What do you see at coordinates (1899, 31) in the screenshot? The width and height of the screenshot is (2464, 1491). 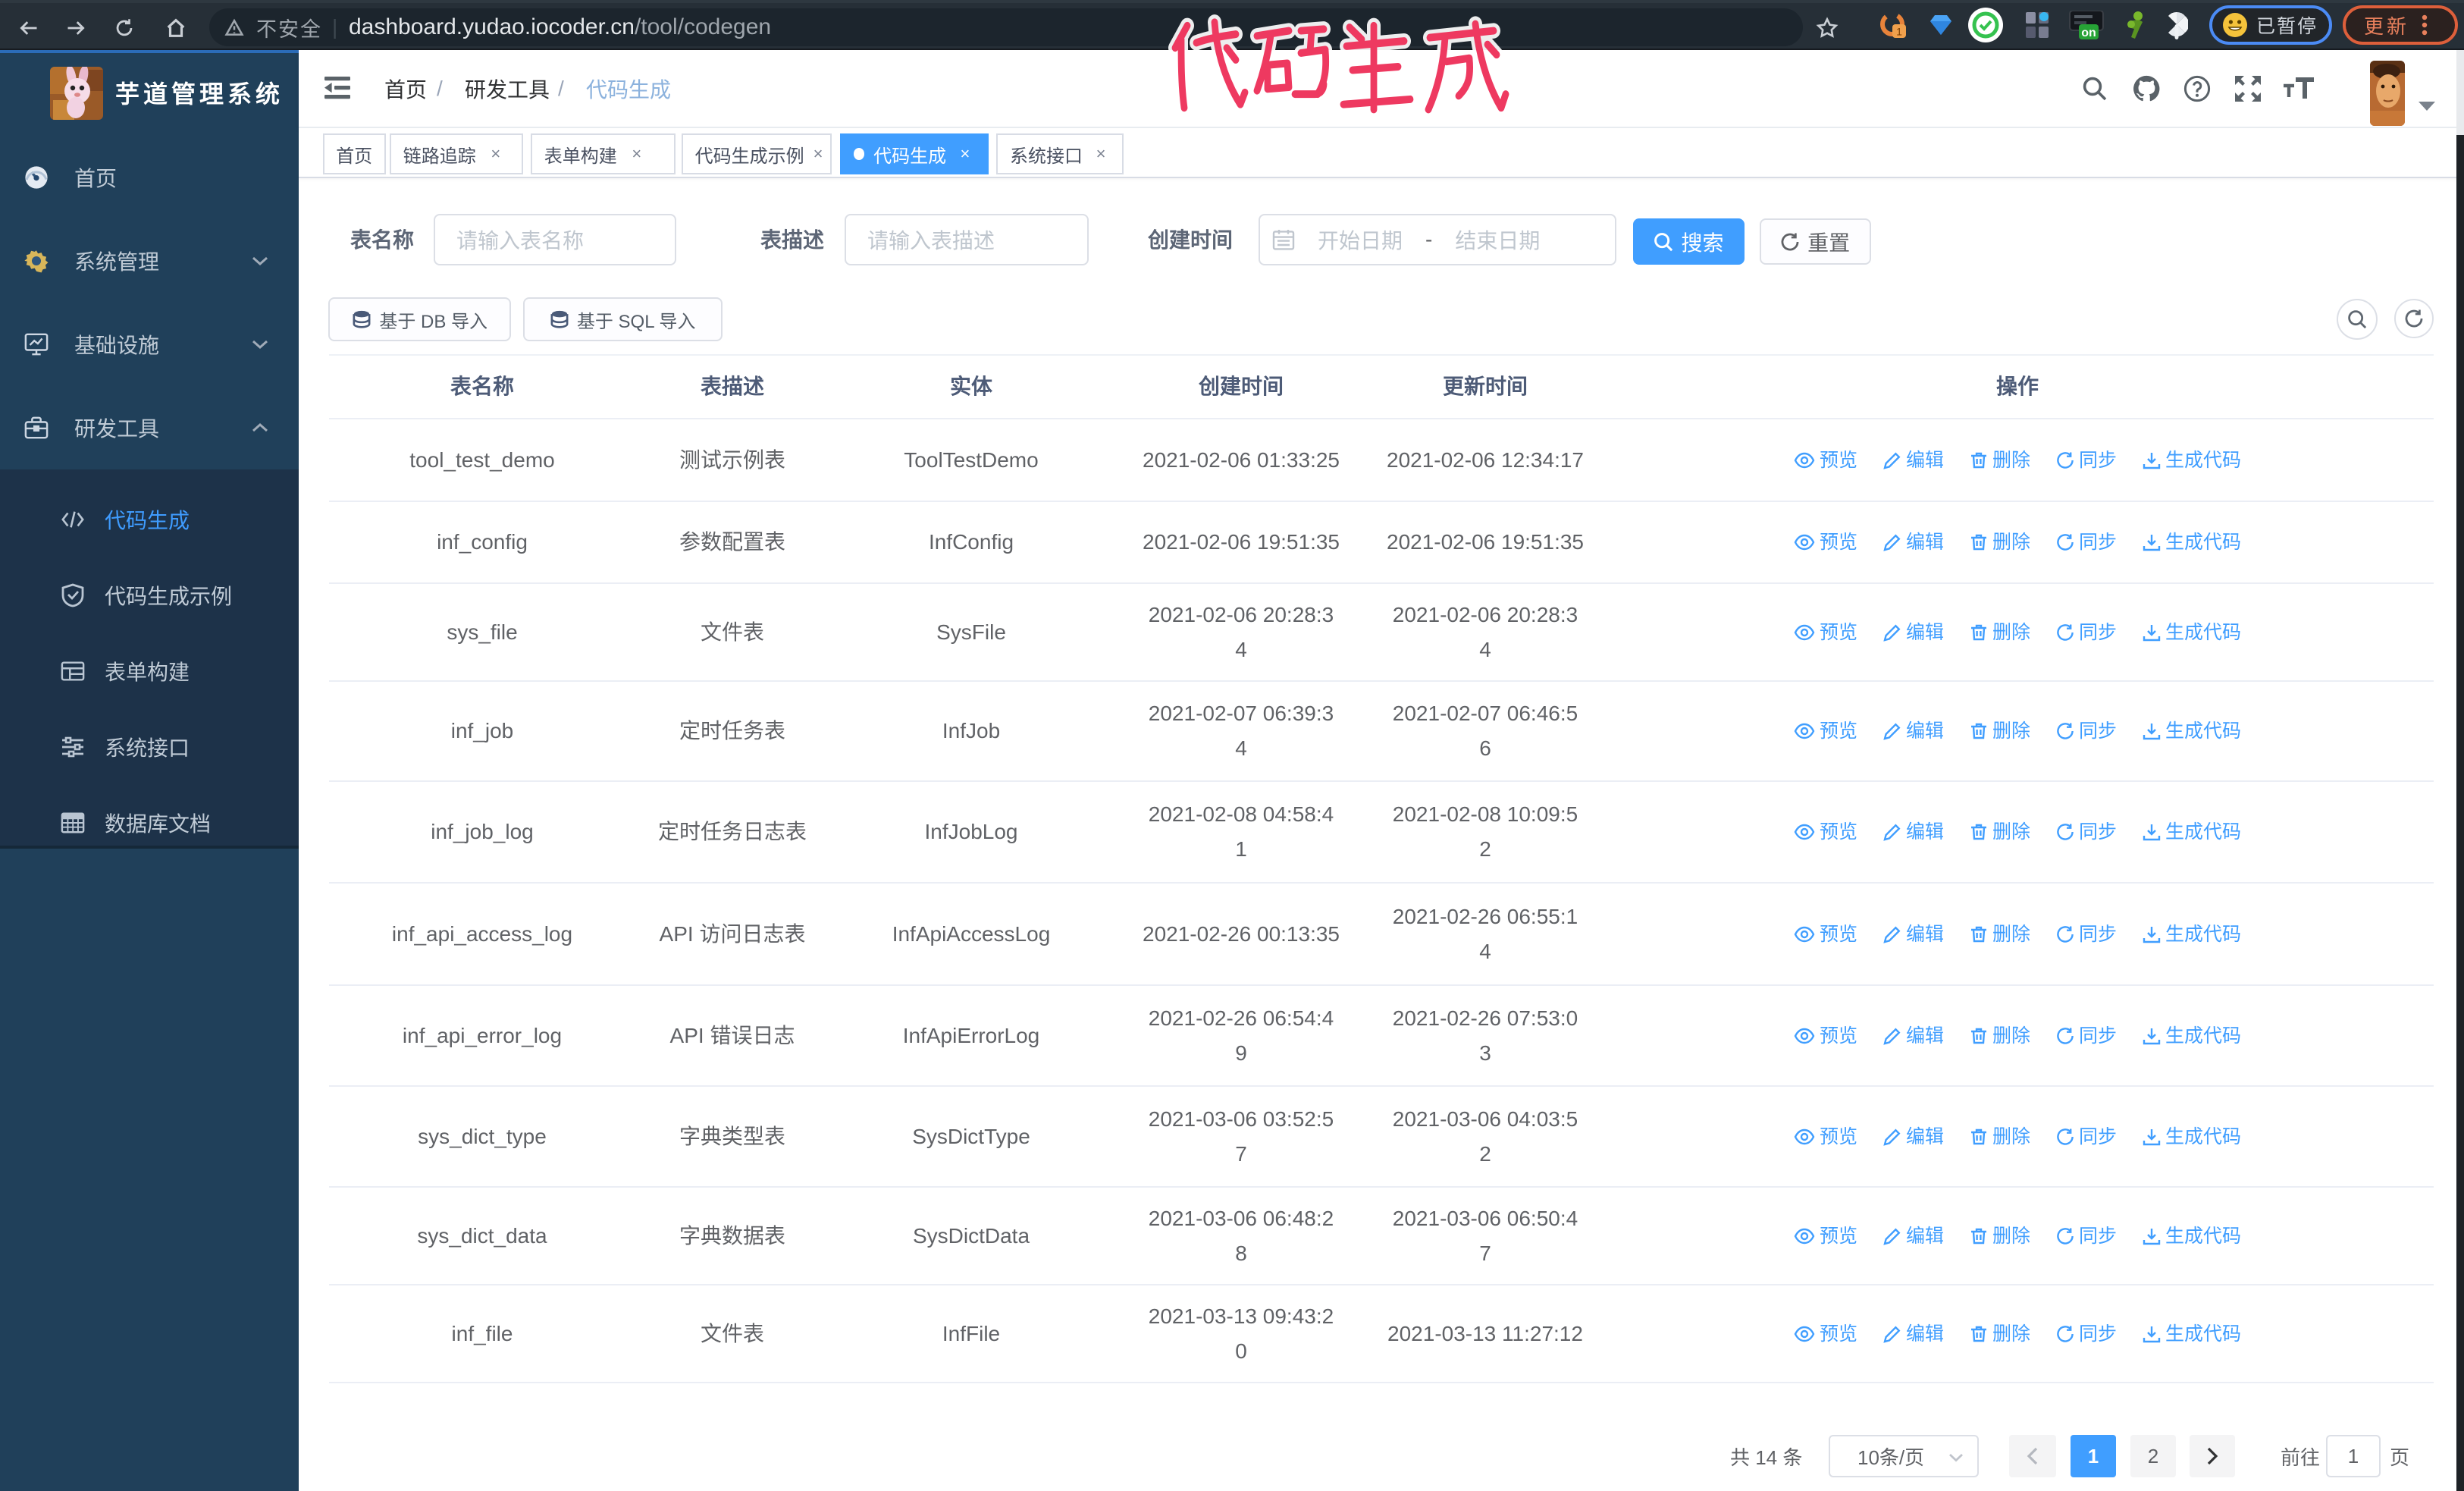 I see `svg-text: 1` at bounding box center [1899, 31].